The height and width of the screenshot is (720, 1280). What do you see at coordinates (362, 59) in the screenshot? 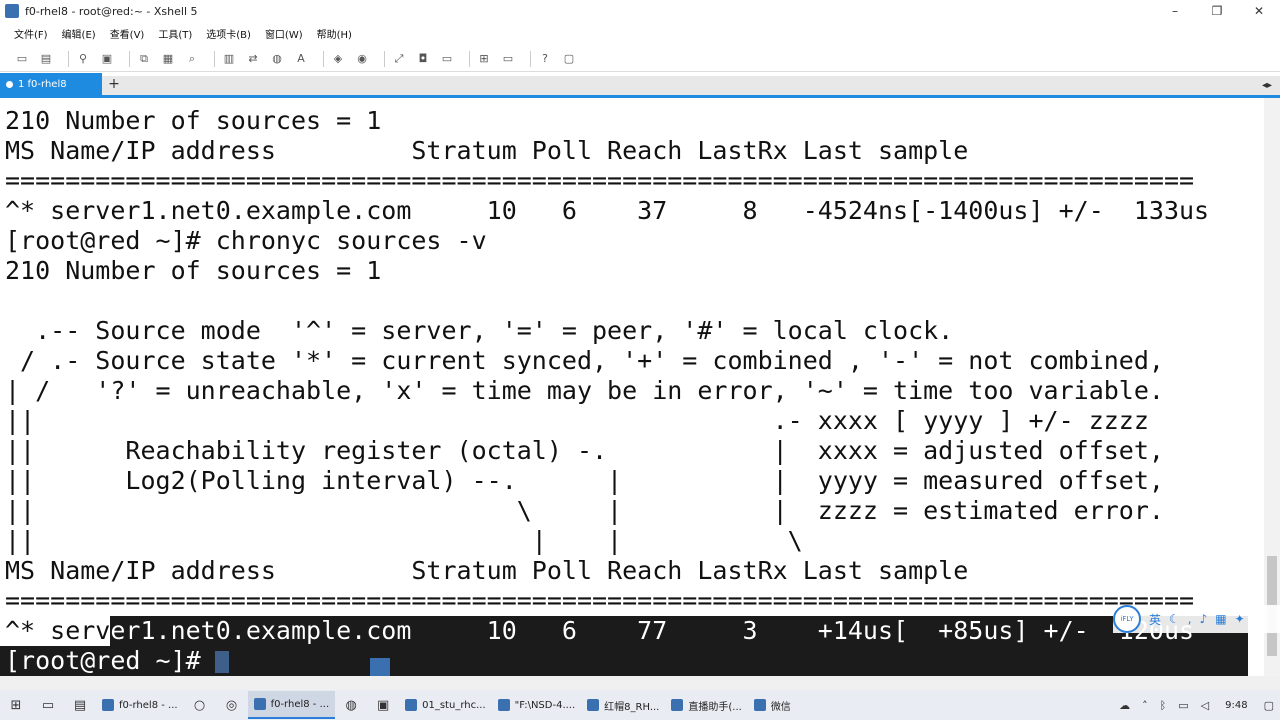
I see `keyboard-icon: ◉` at bounding box center [362, 59].